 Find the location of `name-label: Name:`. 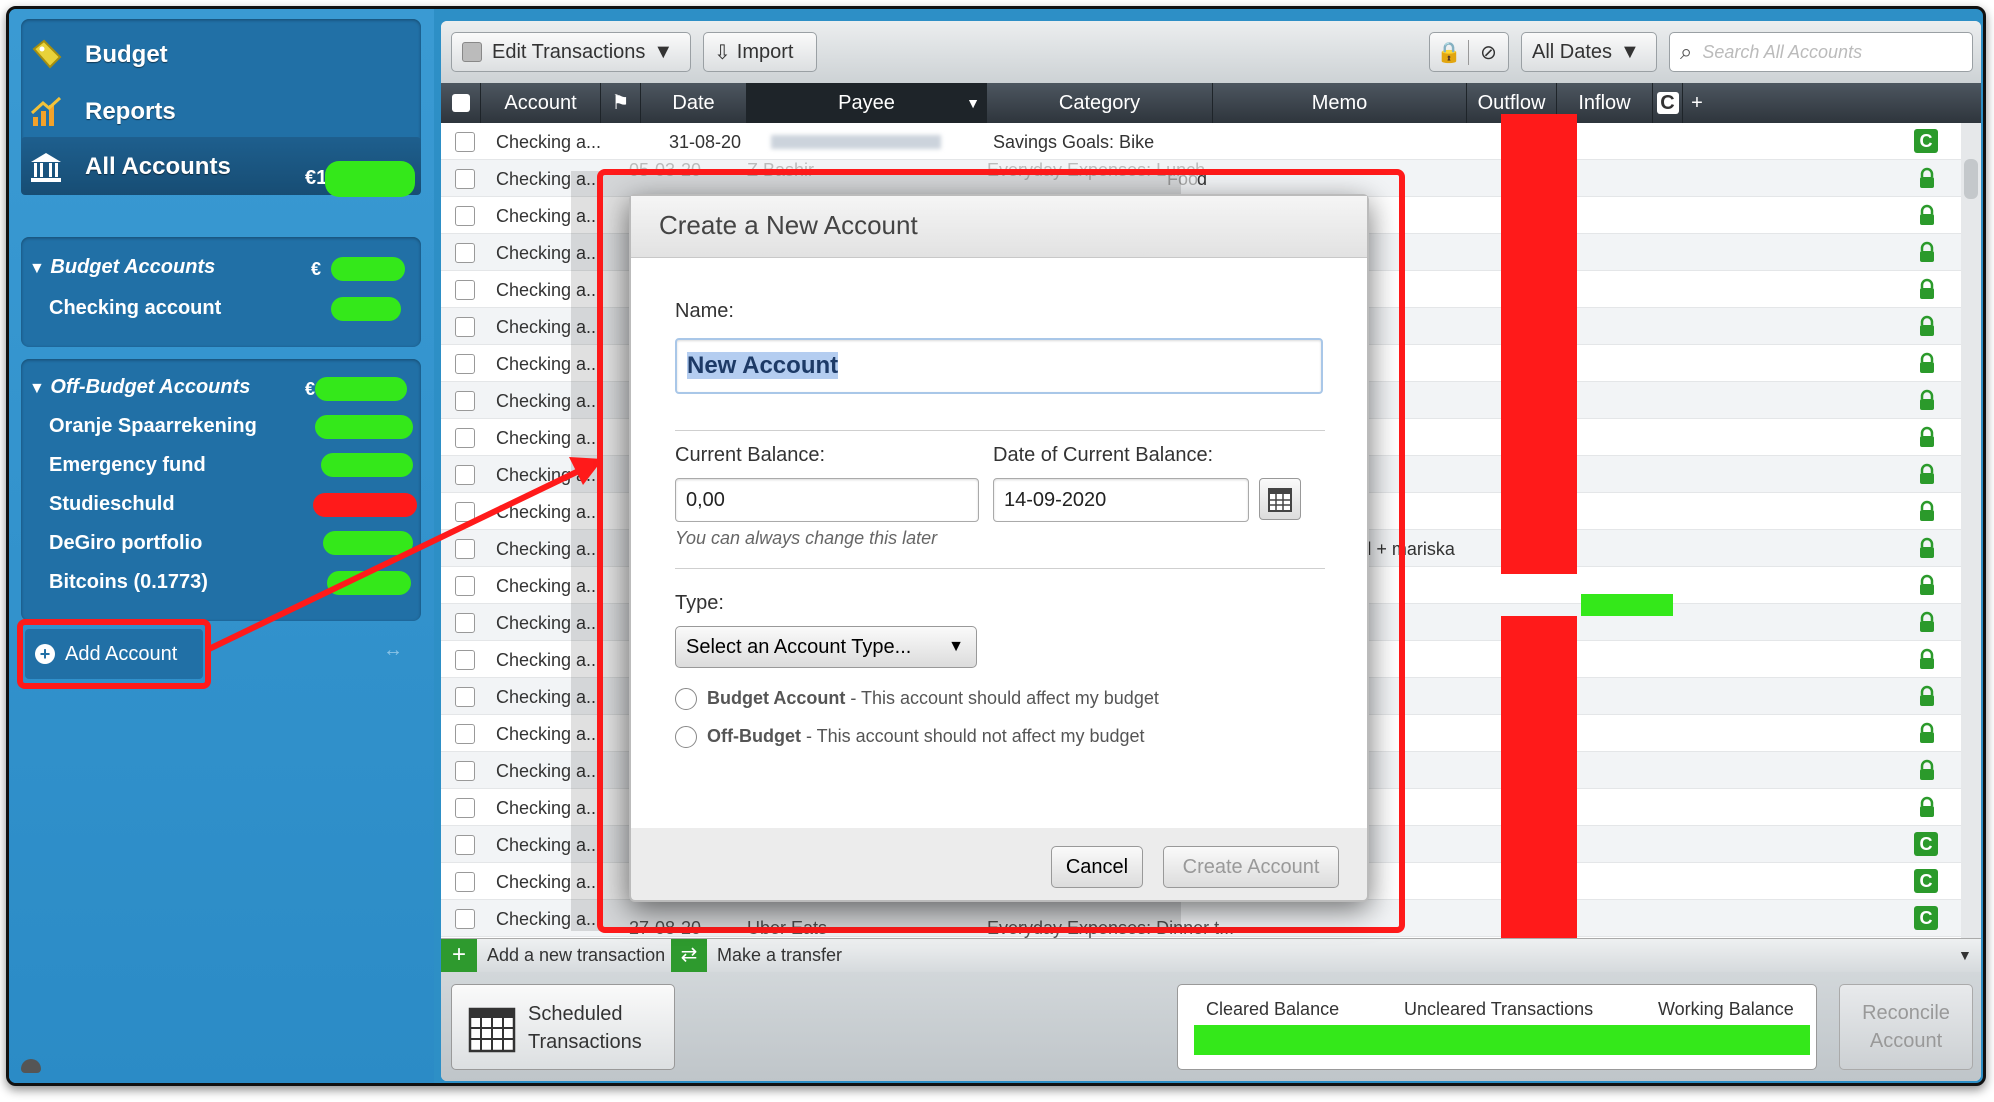

name-label: Name: is located at coordinates (704, 311).